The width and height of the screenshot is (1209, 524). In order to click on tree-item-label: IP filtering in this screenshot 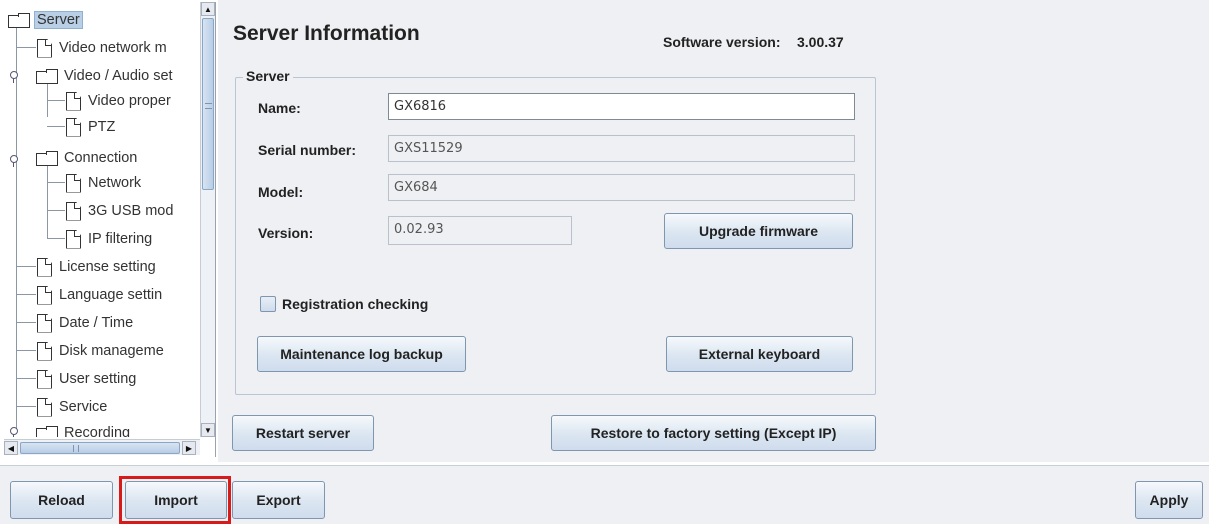, I will do `click(120, 239)`.